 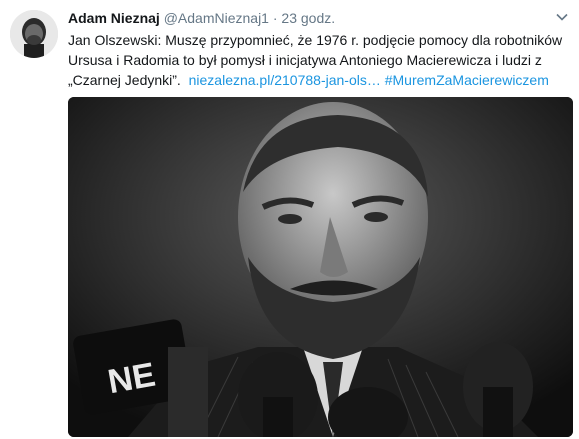 What do you see at coordinates (114, 18) in the screenshot?
I see `author-name: Adam Nieznaj` at bounding box center [114, 18].